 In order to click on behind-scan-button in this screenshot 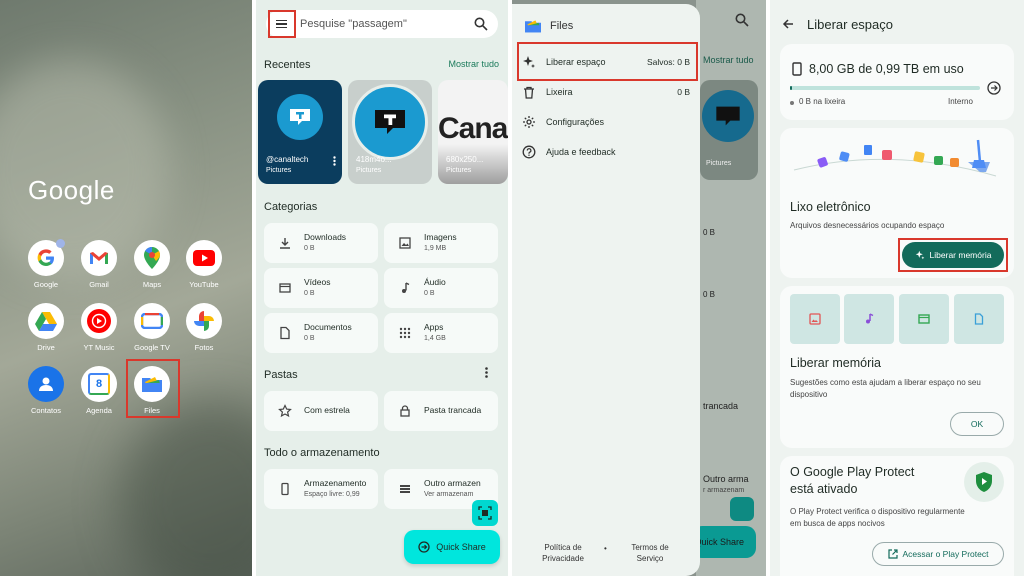, I will do `click(742, 509)`.